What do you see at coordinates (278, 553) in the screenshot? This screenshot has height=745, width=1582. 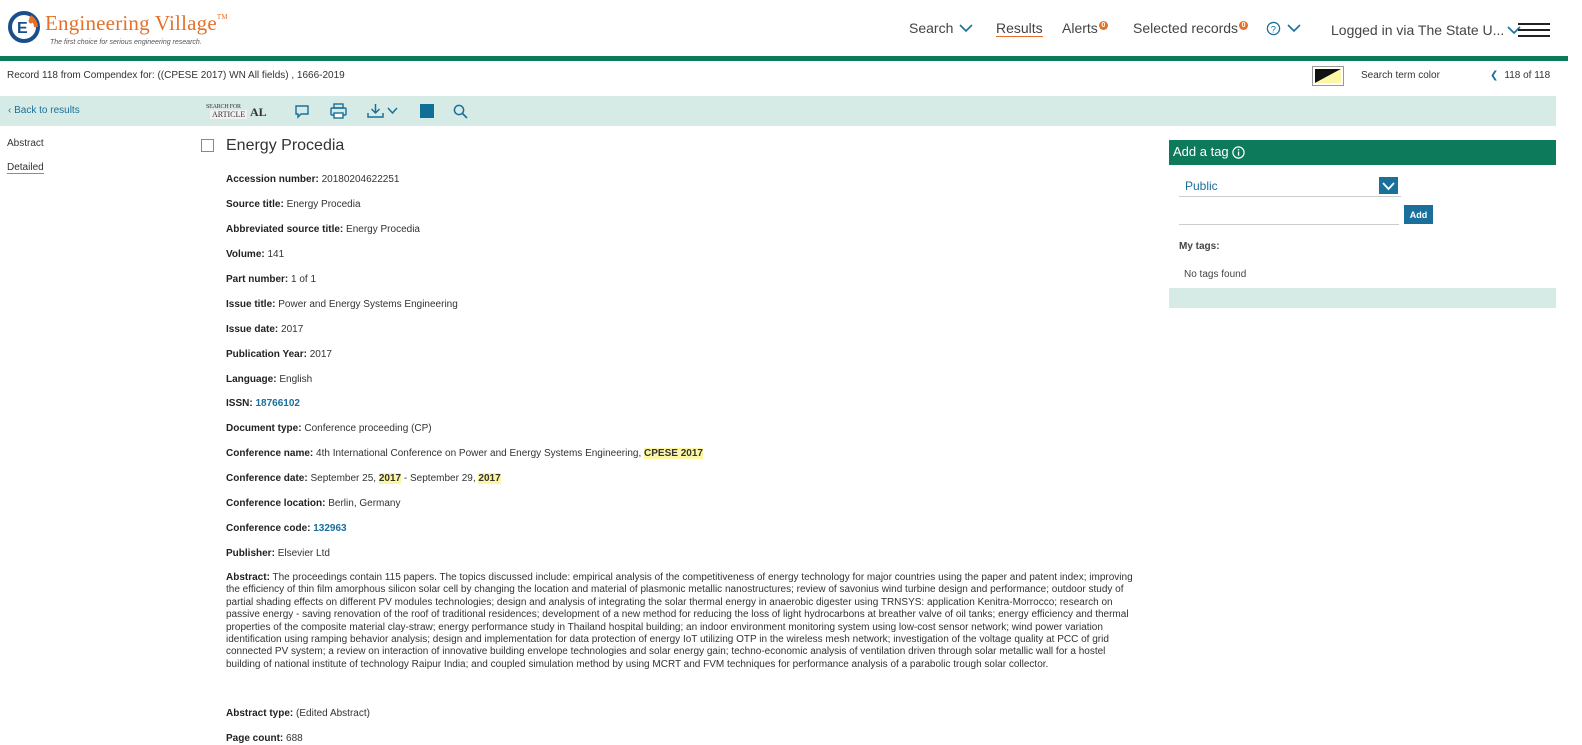 I see `field-publisher: Publisher: Elsevier Ltd` at bounding box center [278, 553].